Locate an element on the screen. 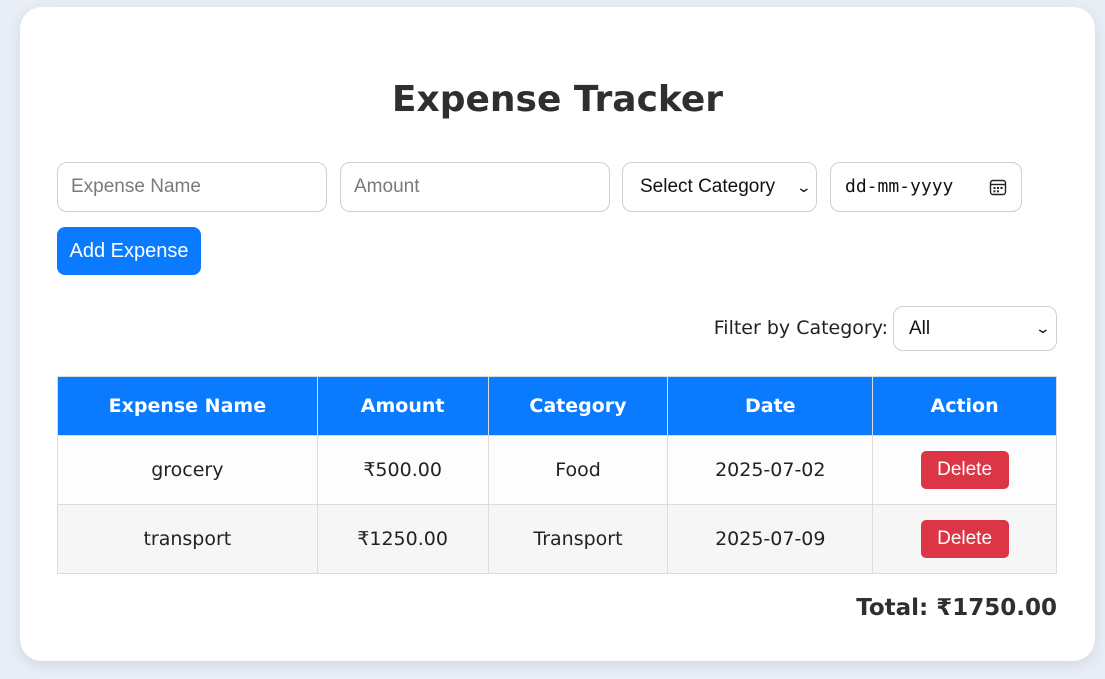 The image size is (1105, 679). header-amount: Amount is located at coordinates (402, 406).